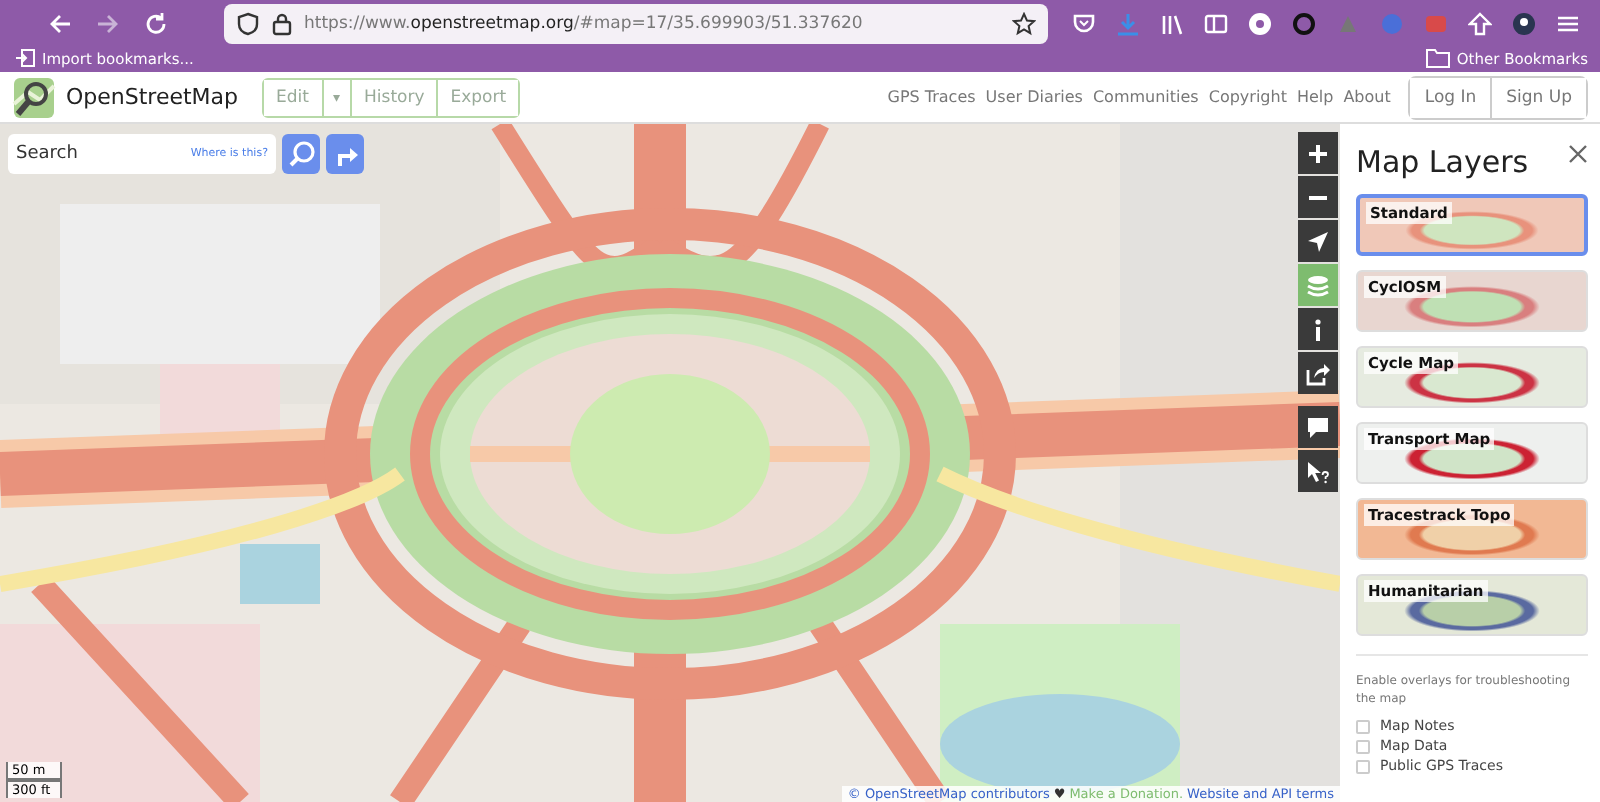 The height and width of the screenshot is (802, 1600). What do you see at coordinates (1438, 58) in the screenshot?
I see `folder-icon` at bounding box center [1438, 58].